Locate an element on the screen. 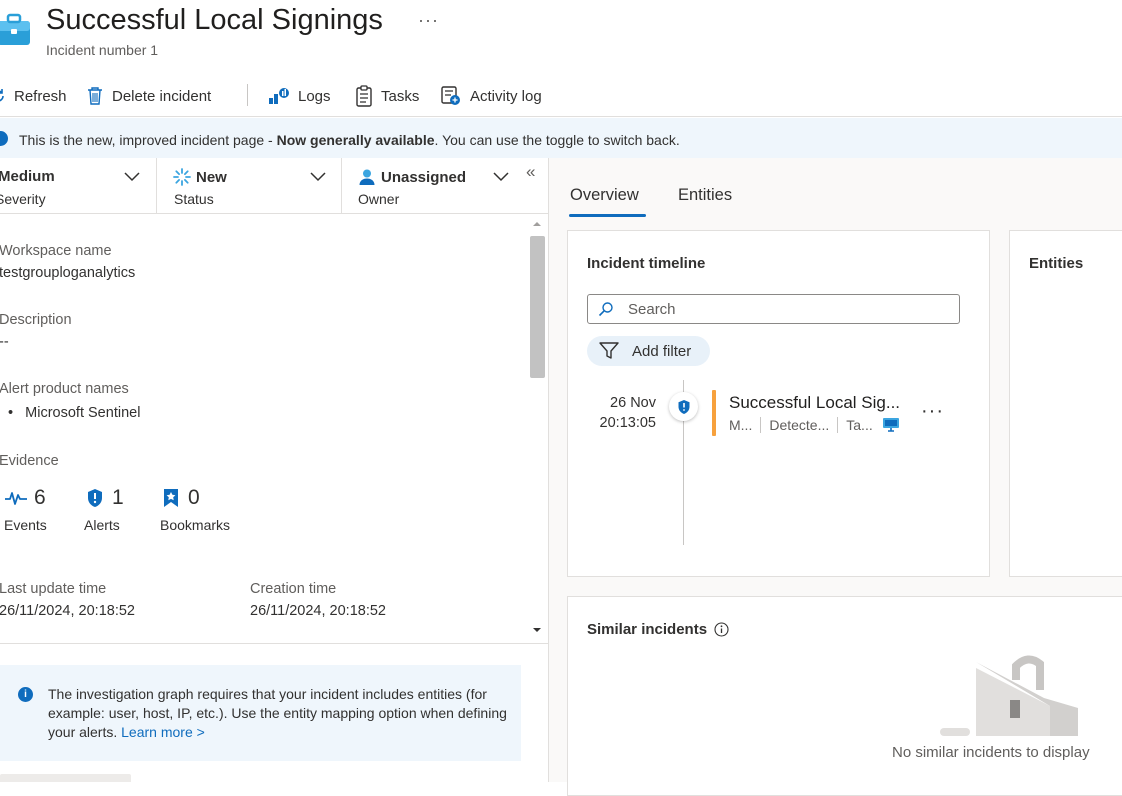 The height and width of the screenshot is (796, 1122). incident-timeline-title: Incident timeline is located at coordinates (646, 263).